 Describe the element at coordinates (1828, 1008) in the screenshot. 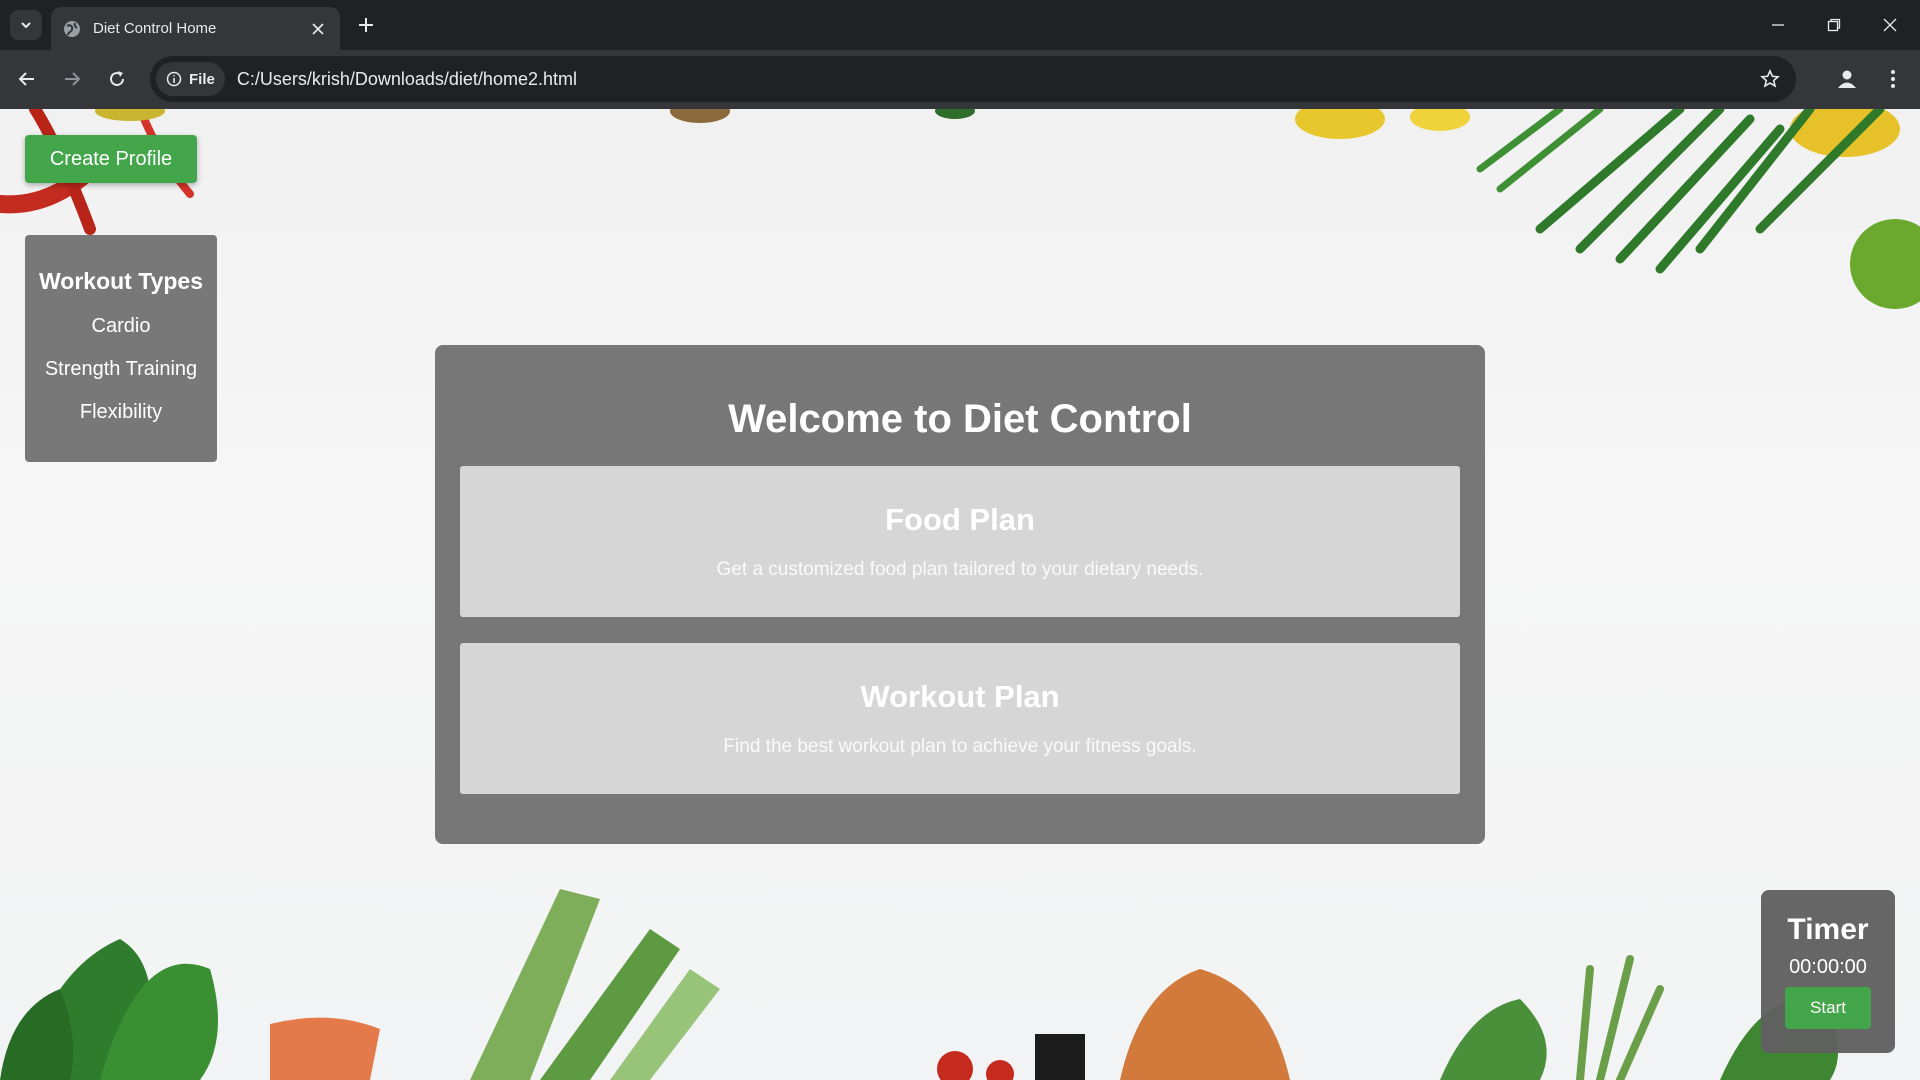

I see `timer-start-button: Start` at that location.